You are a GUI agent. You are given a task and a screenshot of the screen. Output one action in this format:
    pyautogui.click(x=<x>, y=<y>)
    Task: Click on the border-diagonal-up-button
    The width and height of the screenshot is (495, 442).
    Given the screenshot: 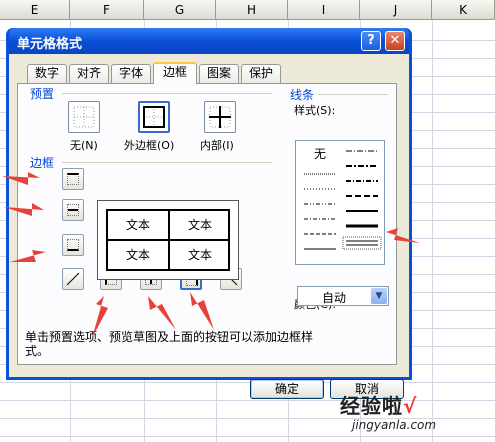 What is the action you would take?
    pyautogui.click(x=73, y=279)
    